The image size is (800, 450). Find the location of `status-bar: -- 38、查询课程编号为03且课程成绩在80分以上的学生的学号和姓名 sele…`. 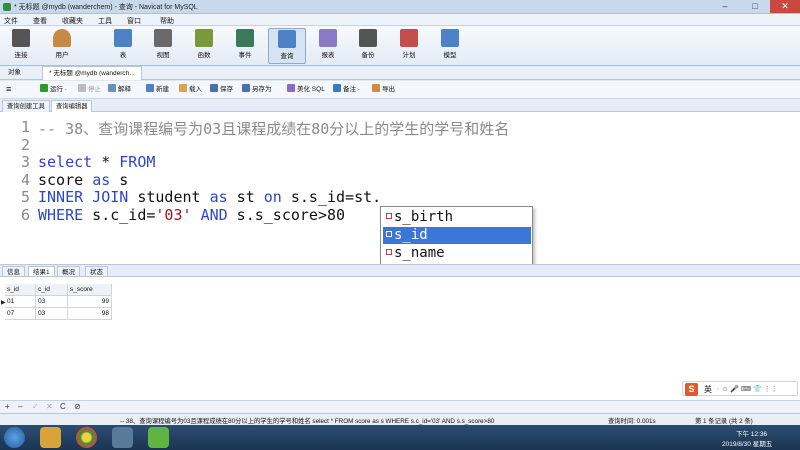

status-bar: -- 38、查询课程编号为03且课程成绩在80分以上的学生的学号和姓名 sele… is located at coordinates (400, 419).